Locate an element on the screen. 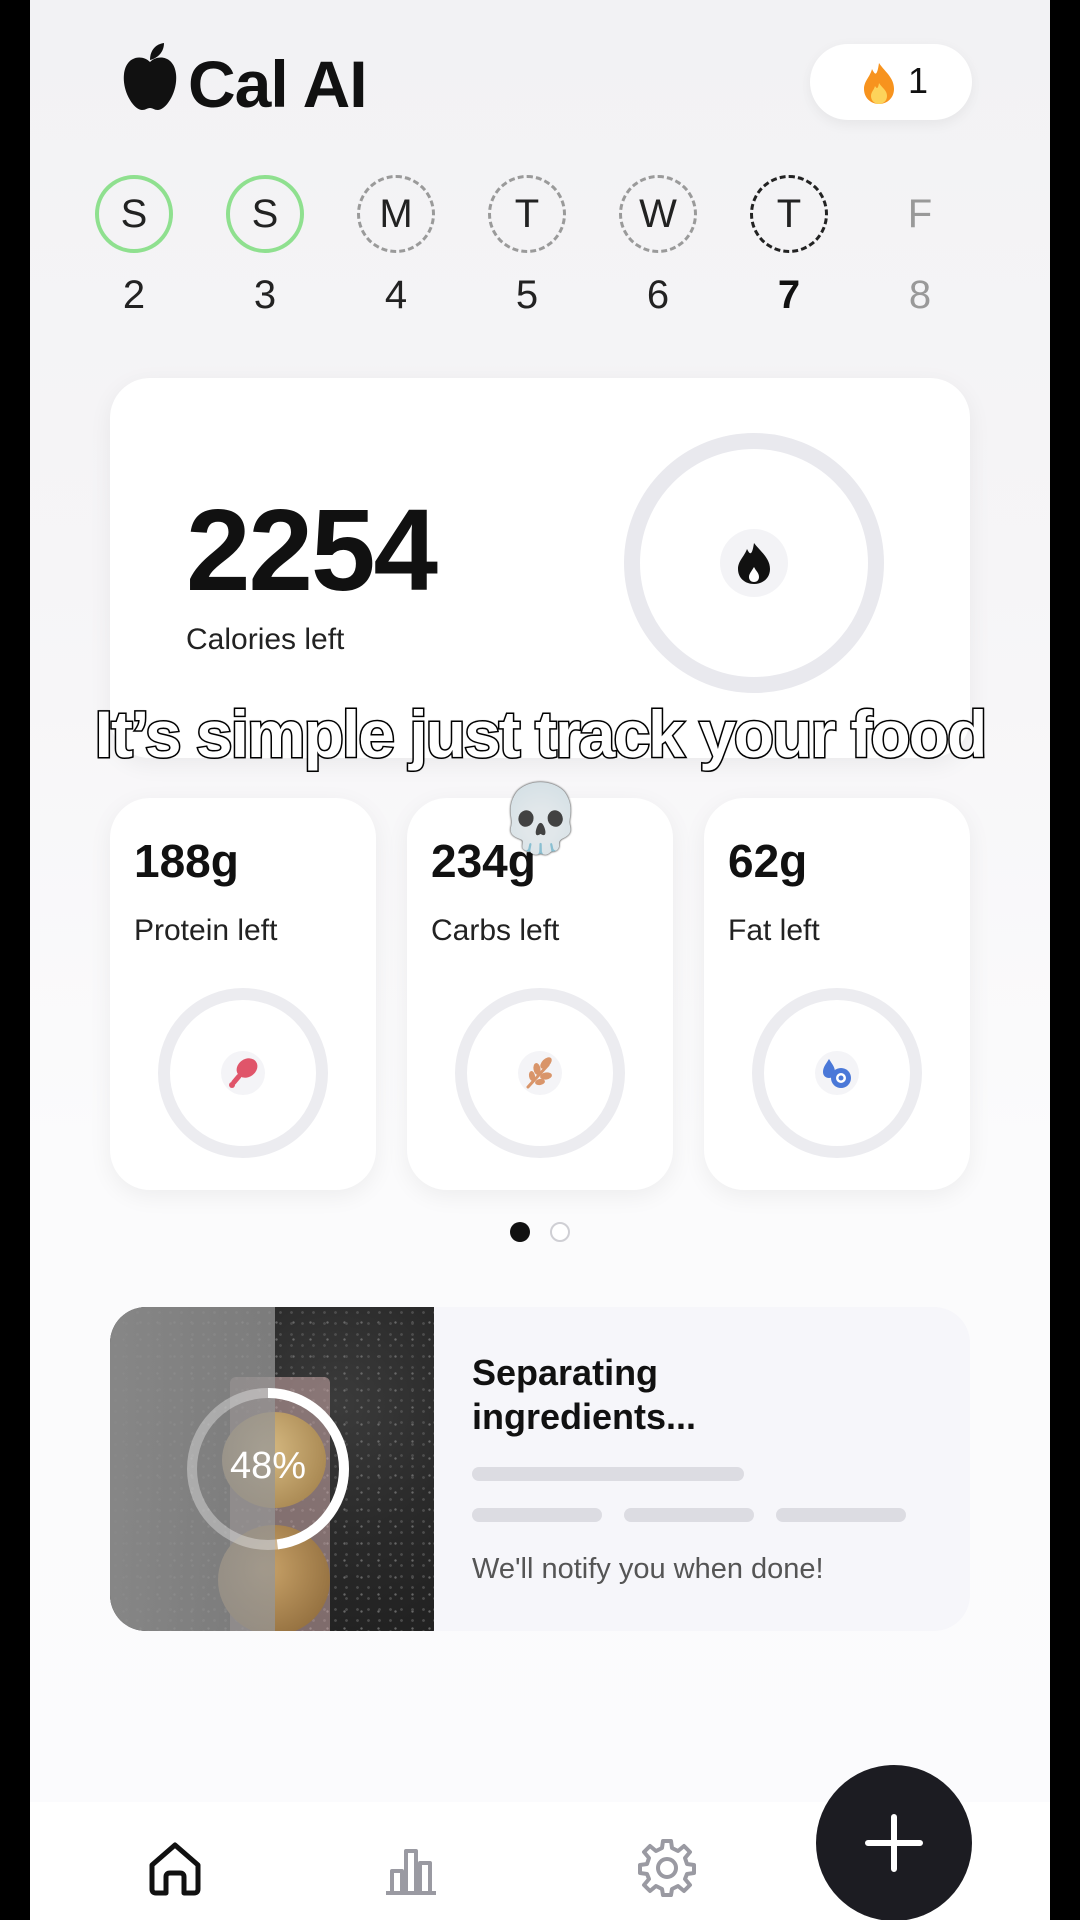  oil-drop-icon is located at coordinates (837, 1073).